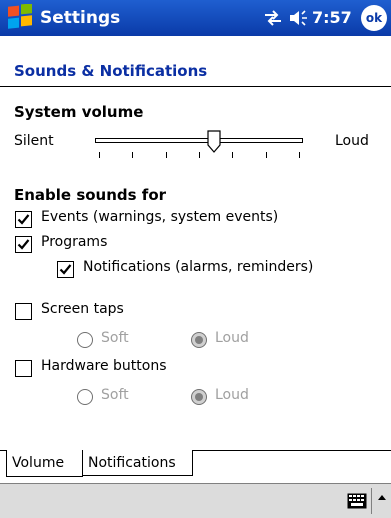 The image size is (391, 518). Describe the element at coordinates (115, 395) in the screenshot. I see `hardware-buttons-soft-label: Soft` at that location.